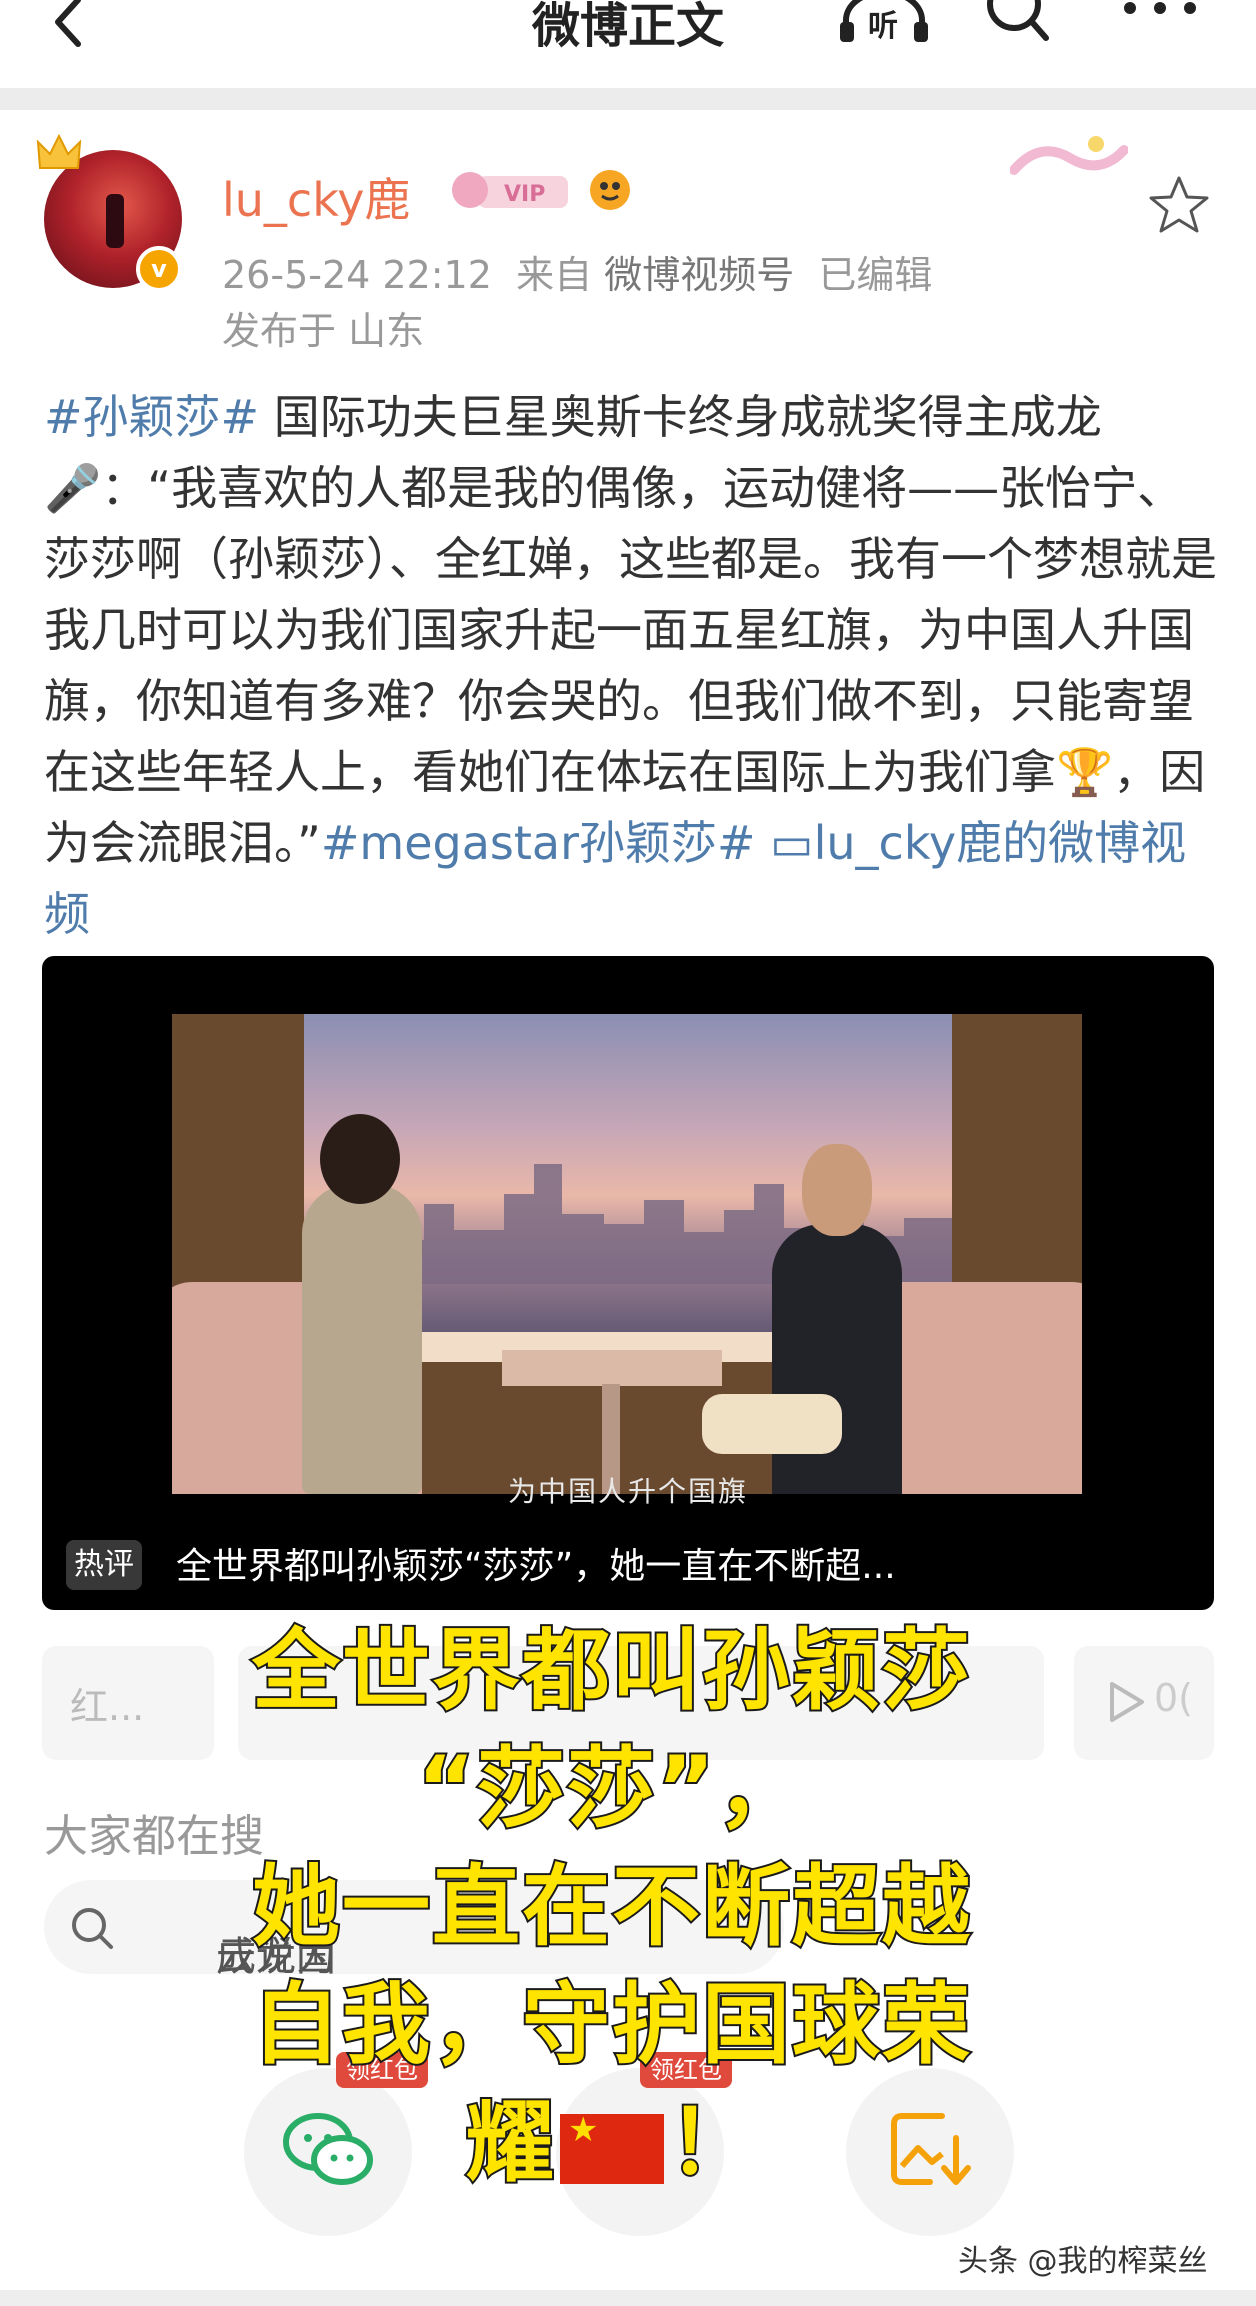 The height and width of the screenshot is (2306, 1256). I want to click on member-badge-icon: VIP, so click(510, 190).